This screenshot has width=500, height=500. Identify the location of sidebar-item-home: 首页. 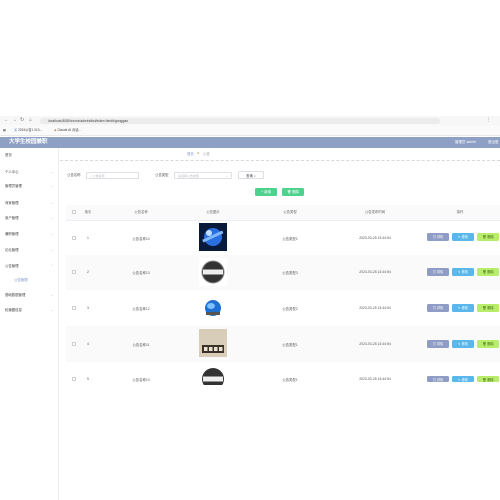
(29, 155).